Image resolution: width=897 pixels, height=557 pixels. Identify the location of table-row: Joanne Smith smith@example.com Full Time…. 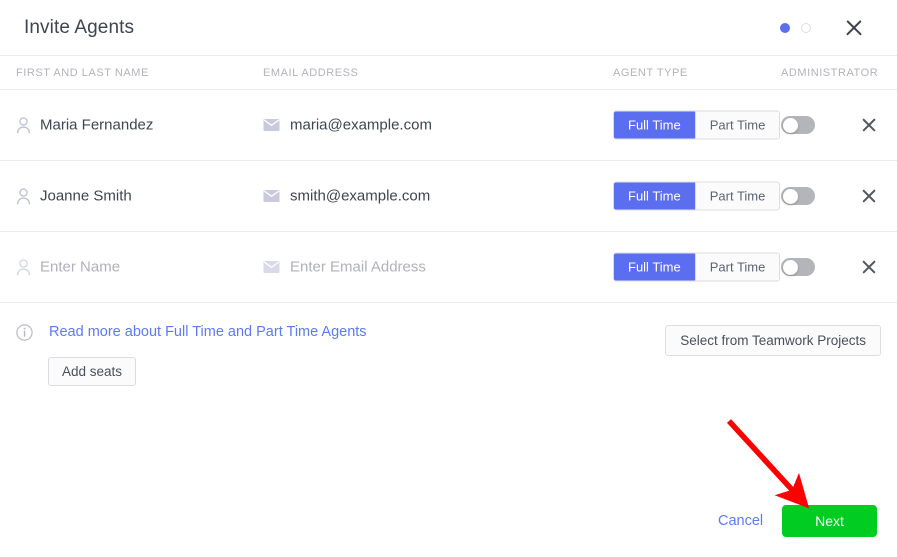
(448, 196).